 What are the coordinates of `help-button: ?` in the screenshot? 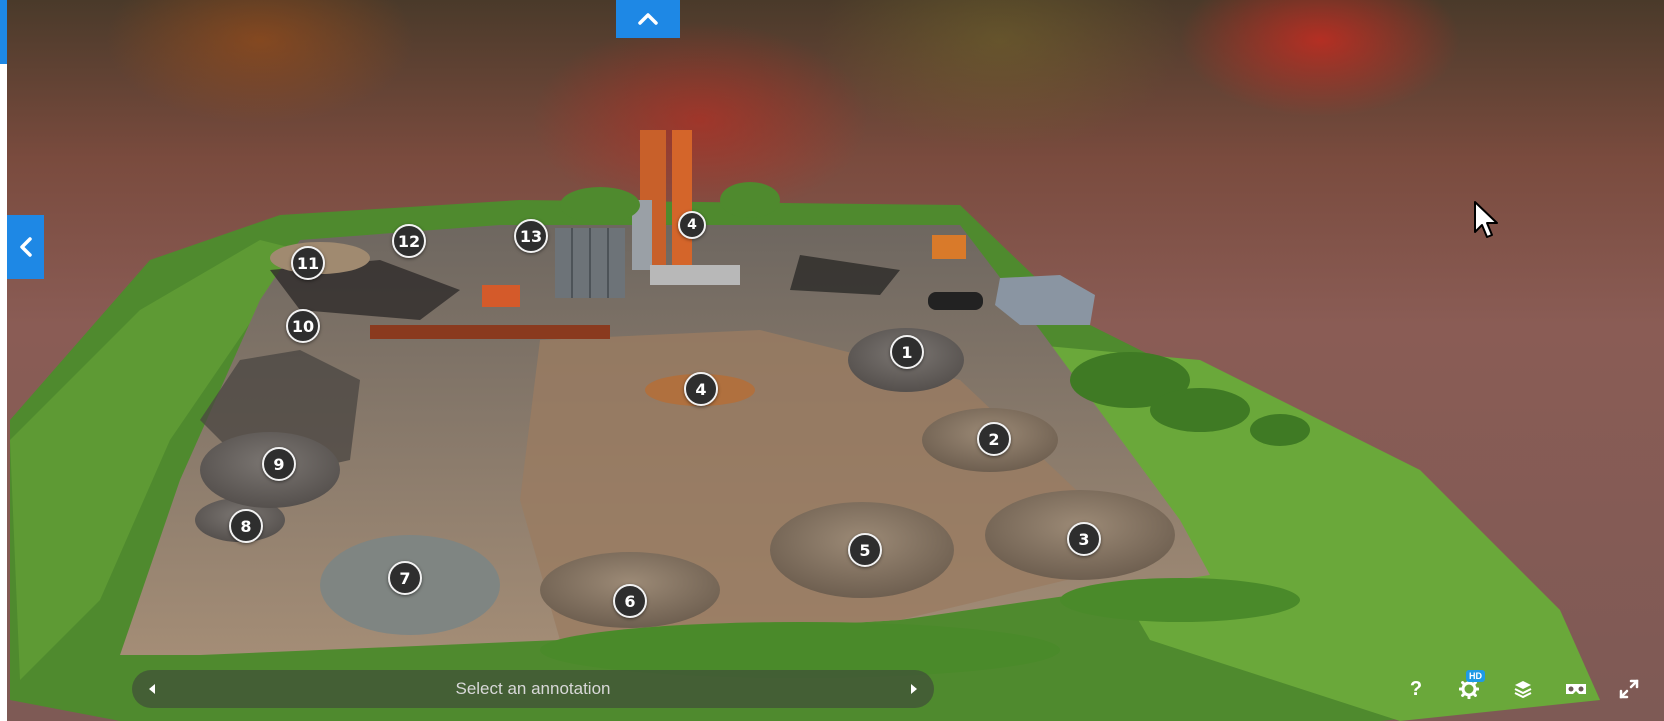 It's located at (1416, 689).